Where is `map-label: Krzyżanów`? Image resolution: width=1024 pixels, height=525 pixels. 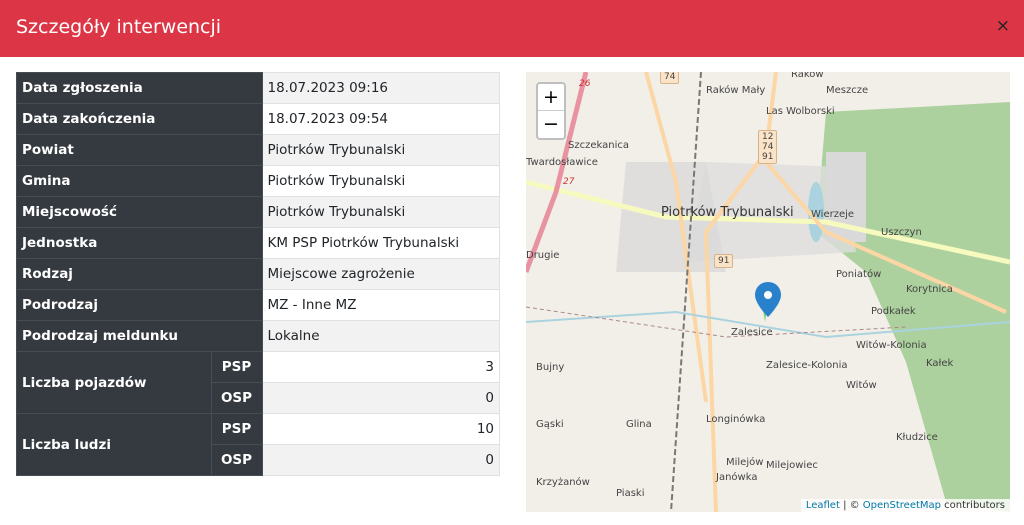 map-label: Krzyżanów is located at coordinates (563, 482).